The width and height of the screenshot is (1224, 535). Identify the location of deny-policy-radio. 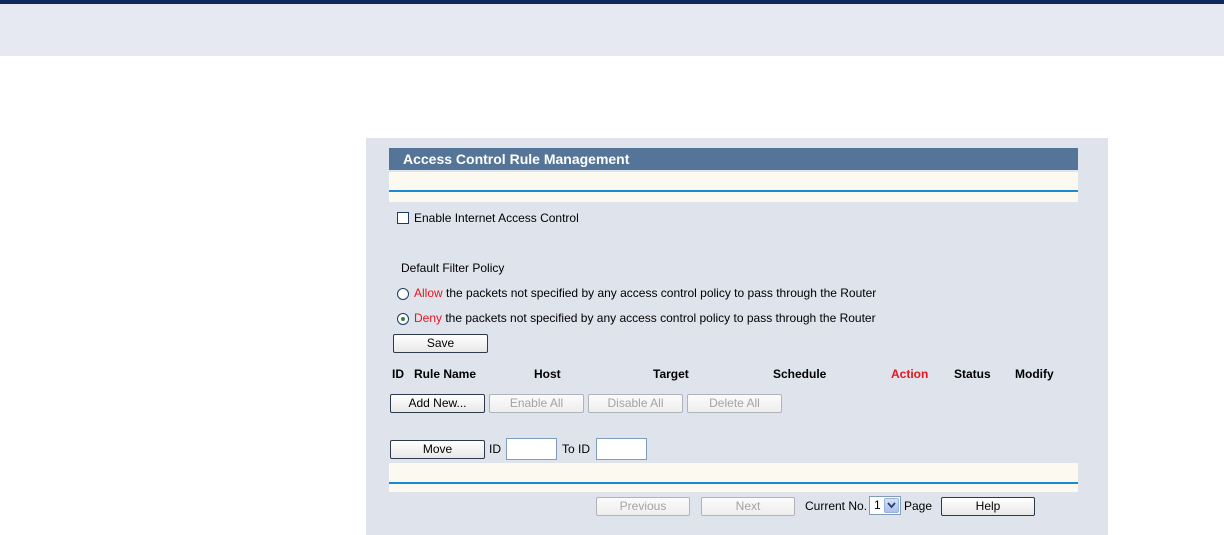
(403, 319).